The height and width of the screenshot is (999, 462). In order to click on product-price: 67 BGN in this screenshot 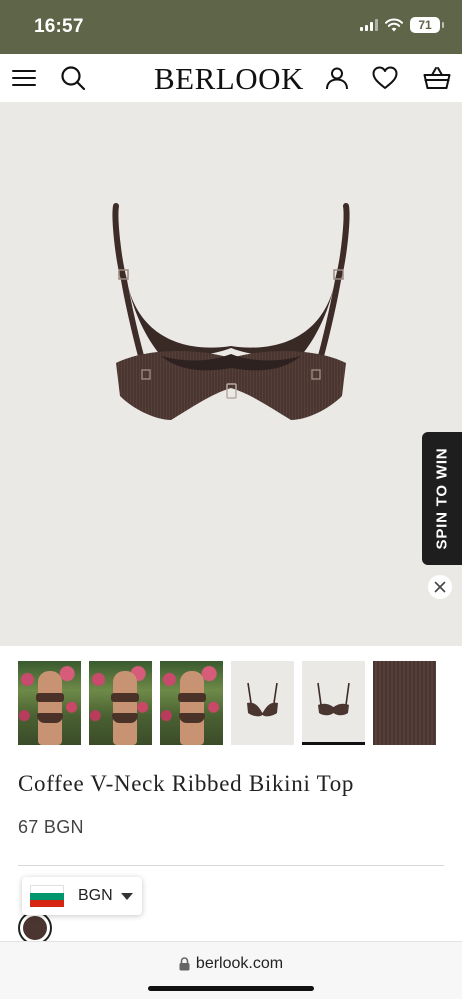, I will do `click(51, 827)`.